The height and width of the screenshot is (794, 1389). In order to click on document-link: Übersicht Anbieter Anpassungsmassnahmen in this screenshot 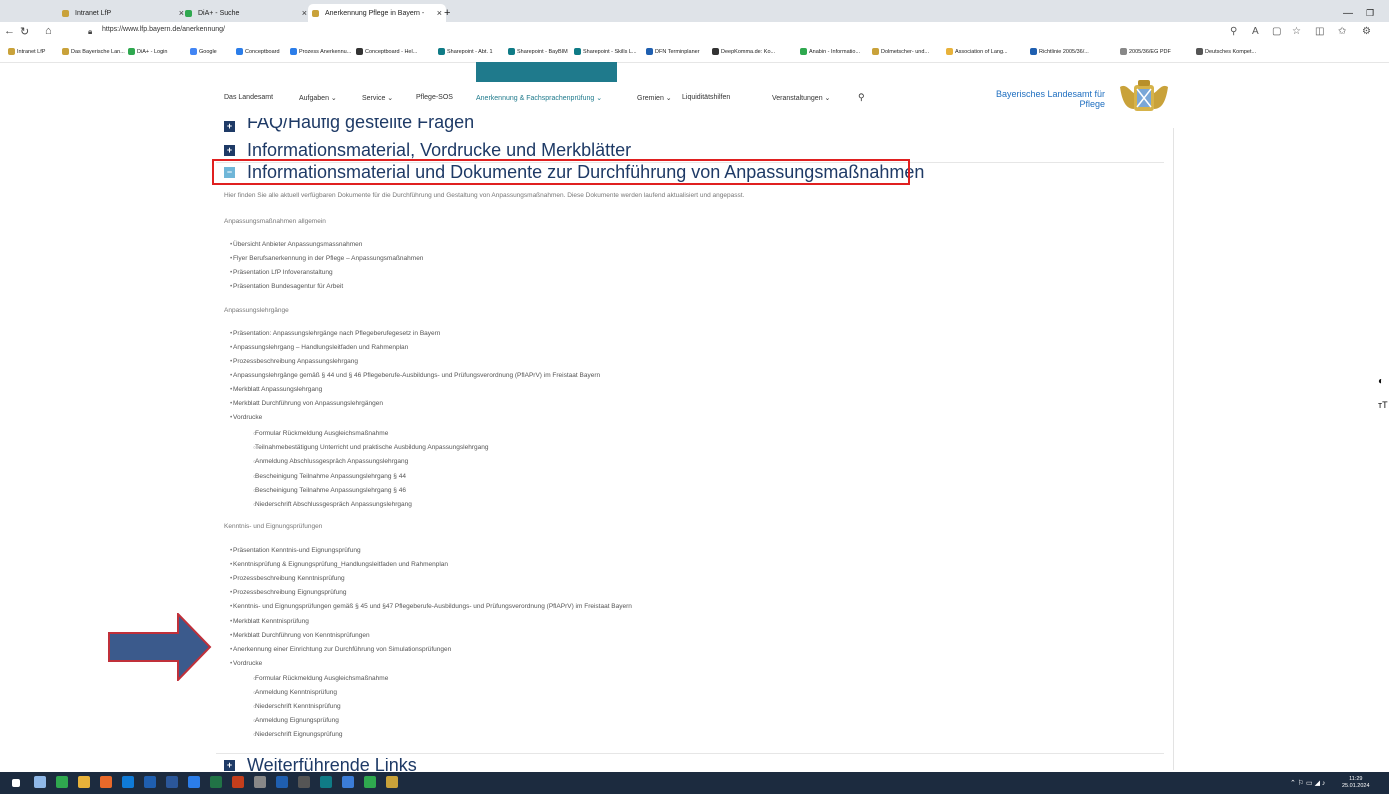, I will do `click(296, 244)`.